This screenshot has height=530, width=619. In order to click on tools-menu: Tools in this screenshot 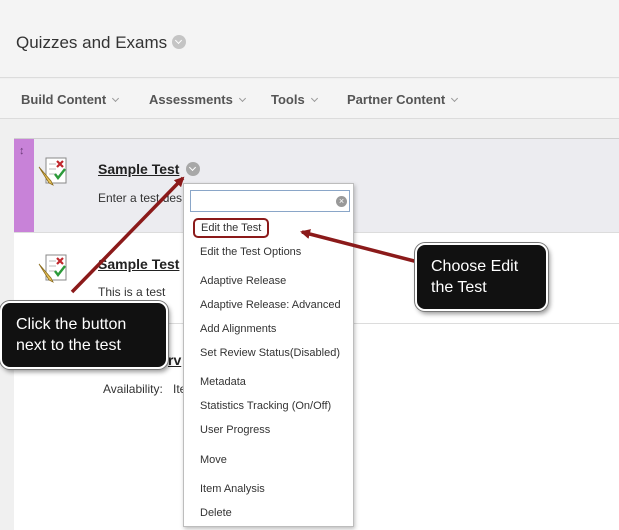, I will do `click(294, 99)`.